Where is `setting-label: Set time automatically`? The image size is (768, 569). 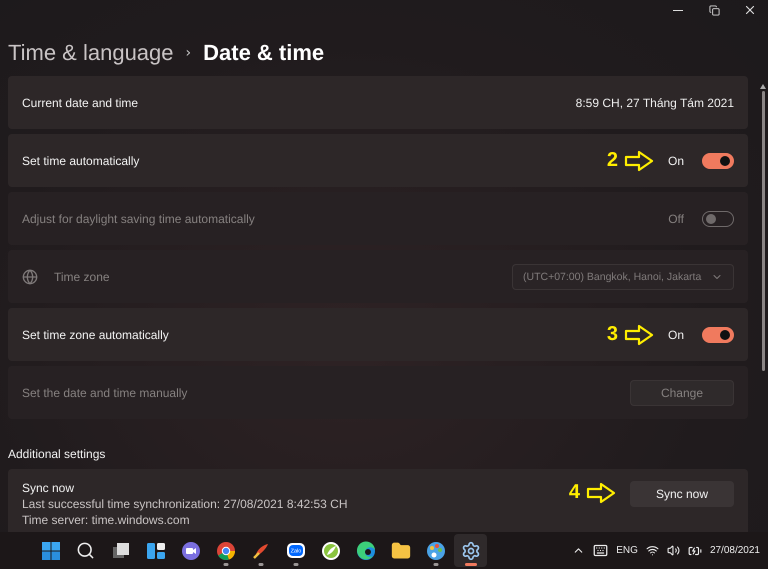 setting-label: Set time automatically is located at coordinates (81, 161).